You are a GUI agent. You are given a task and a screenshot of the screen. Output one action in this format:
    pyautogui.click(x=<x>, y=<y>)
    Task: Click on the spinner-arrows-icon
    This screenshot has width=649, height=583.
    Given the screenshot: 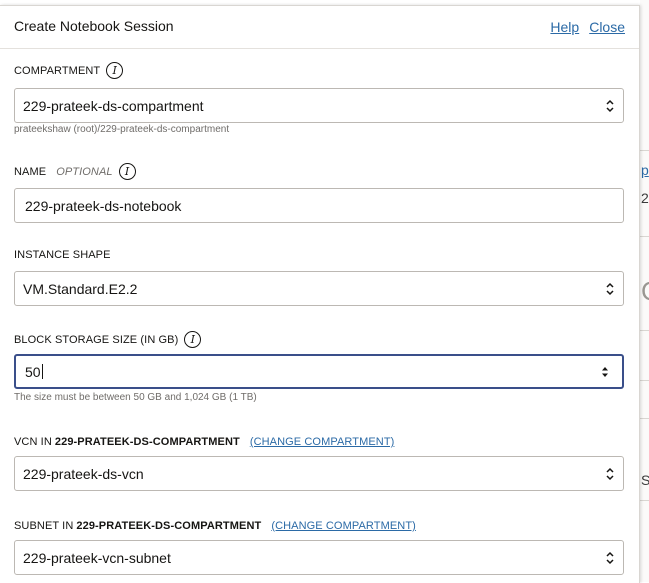 What is the action you would take?
    pyautogui.click(x=605, y=372)
    